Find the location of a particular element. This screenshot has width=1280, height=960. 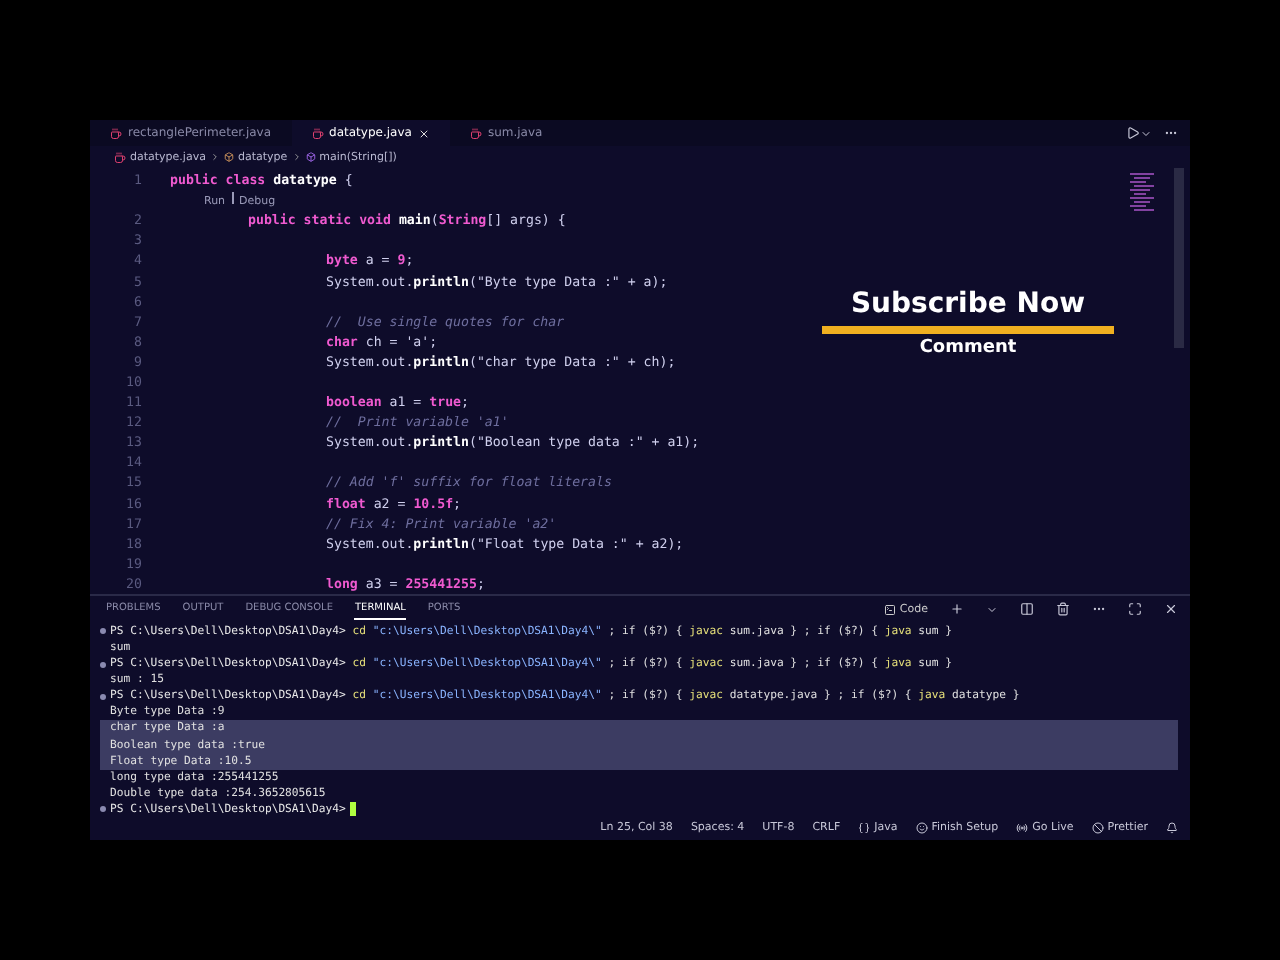

broadcast-icon is located at coordinates (1022, 828).